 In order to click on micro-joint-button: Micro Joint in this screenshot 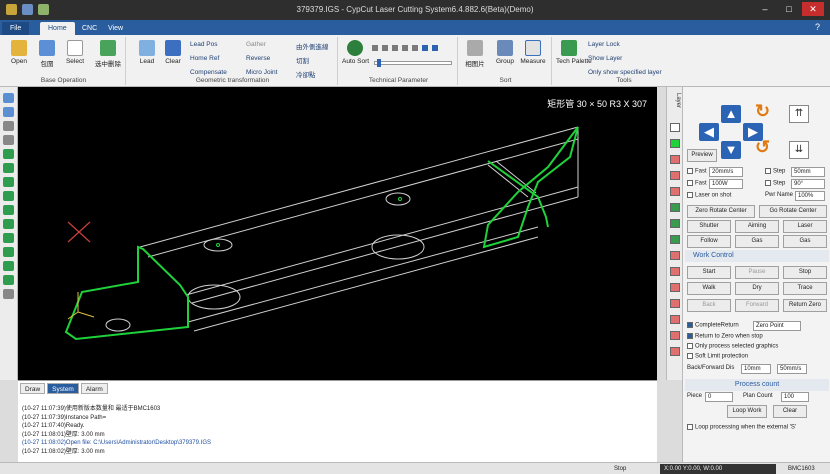, I will do `click(261, 72)`.